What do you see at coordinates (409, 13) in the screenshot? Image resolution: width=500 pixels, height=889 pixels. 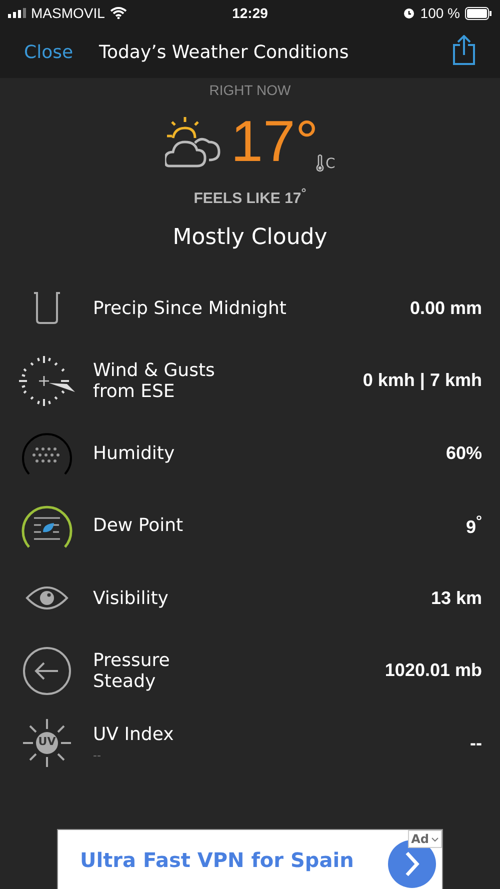 I see `alarm-icon` at bounding box center [409, 13].